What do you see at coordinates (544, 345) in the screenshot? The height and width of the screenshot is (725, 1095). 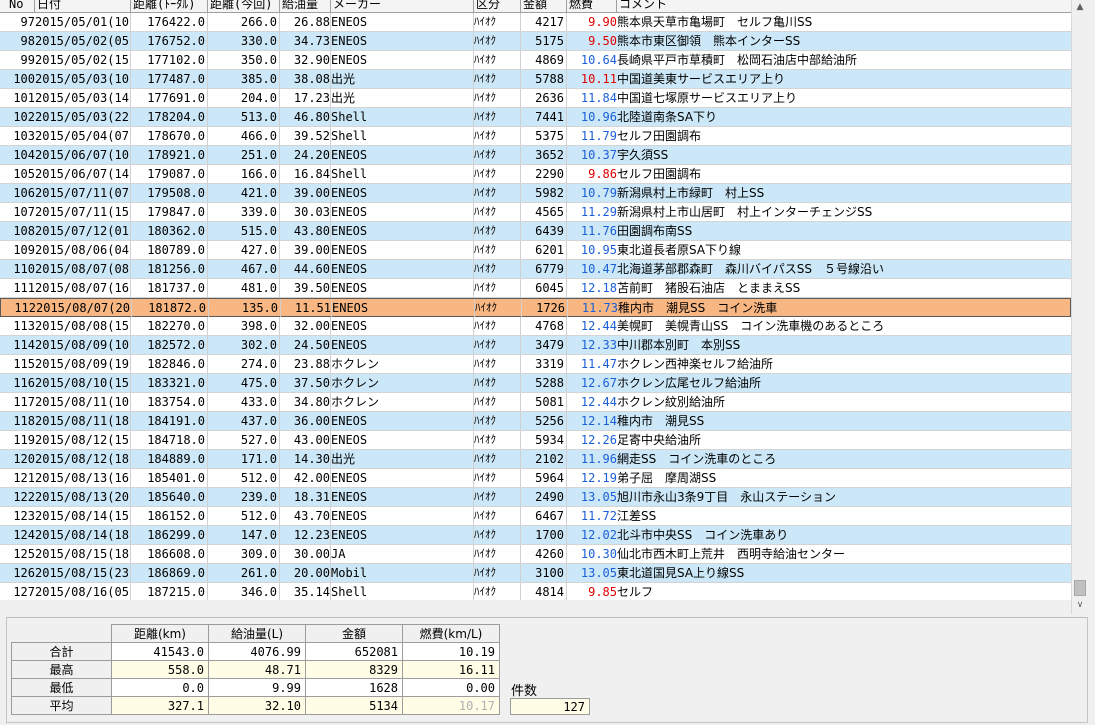 I see `row-amount: 3479` at bounding box center [544, 345].